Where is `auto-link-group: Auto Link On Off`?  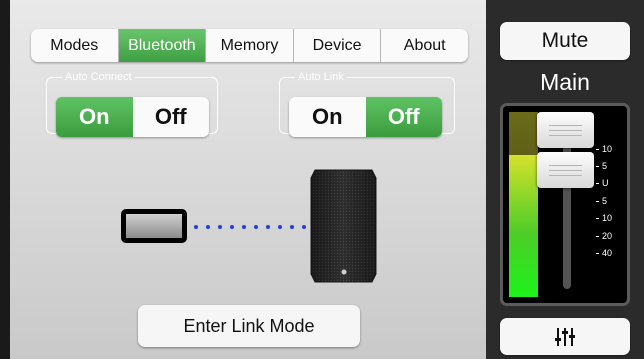
auto-link-group: Auto Link On Off is located at coordinates (367, 104).